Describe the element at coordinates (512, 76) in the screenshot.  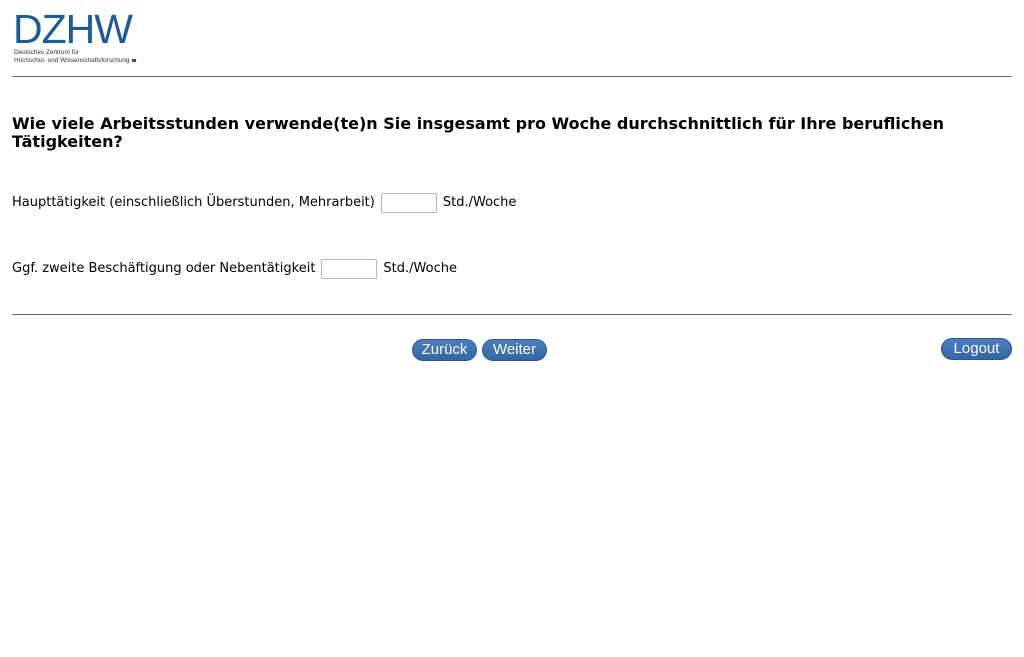
I see `header-divider` at that location.